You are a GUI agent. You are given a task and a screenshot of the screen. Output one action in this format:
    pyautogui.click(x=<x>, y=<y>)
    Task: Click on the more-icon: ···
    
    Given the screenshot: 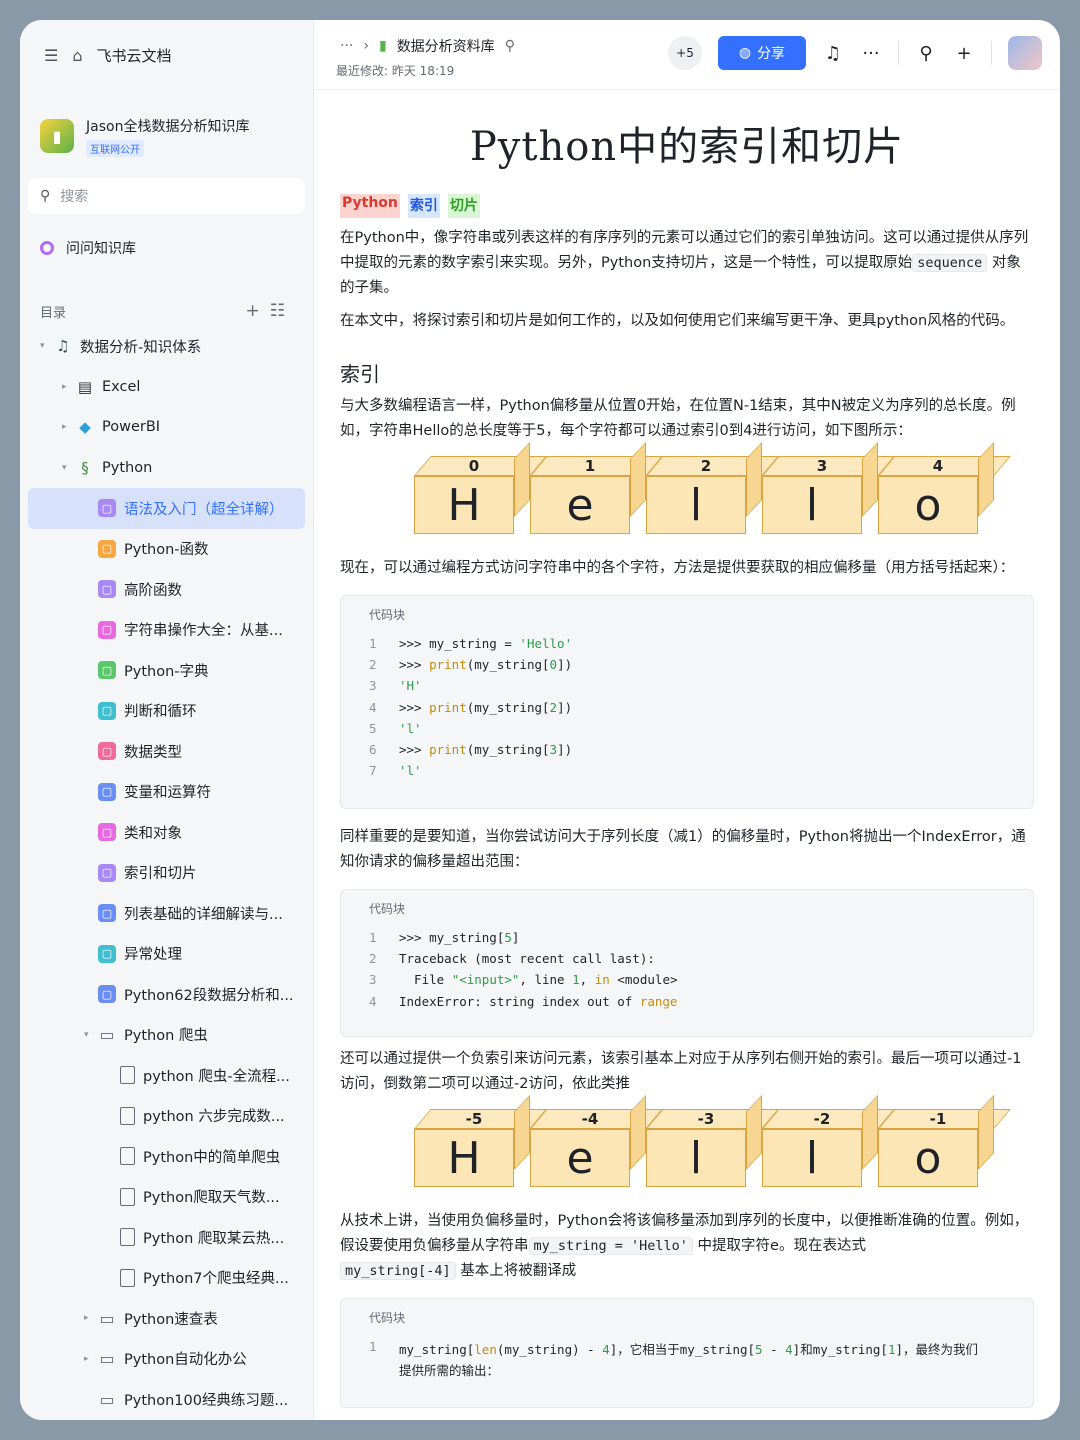 What is the action you would take?
    pyautogui.click(x=346, y=46)
    